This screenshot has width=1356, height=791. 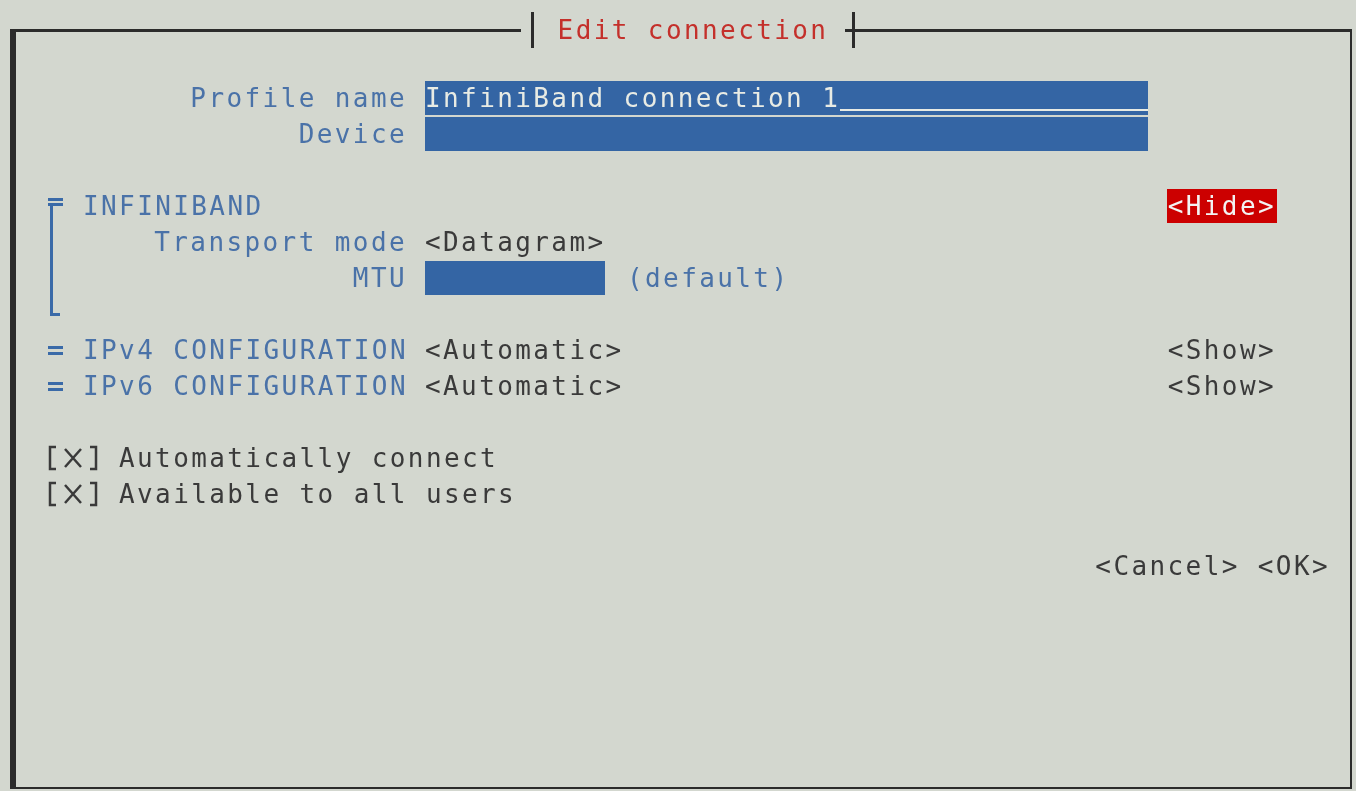 I want to click on checkbox-label: Available to all users, so click(x=318, y=494).